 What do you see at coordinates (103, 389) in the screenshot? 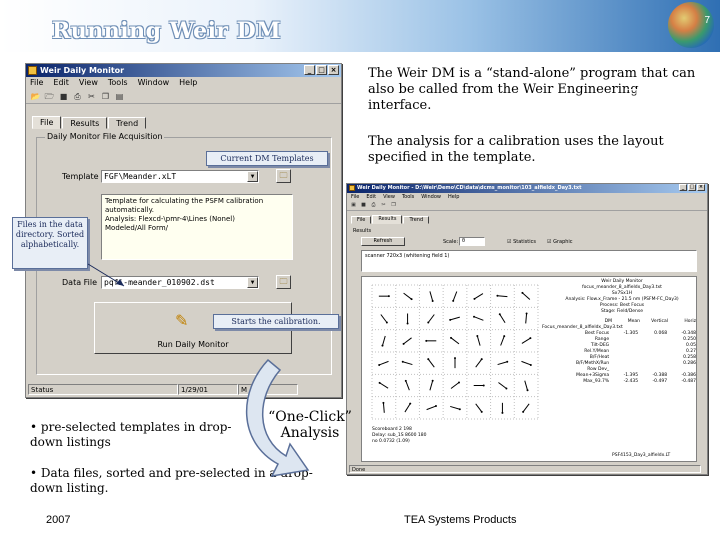
I see `status-text: Status` at bounding box center [103, 389].